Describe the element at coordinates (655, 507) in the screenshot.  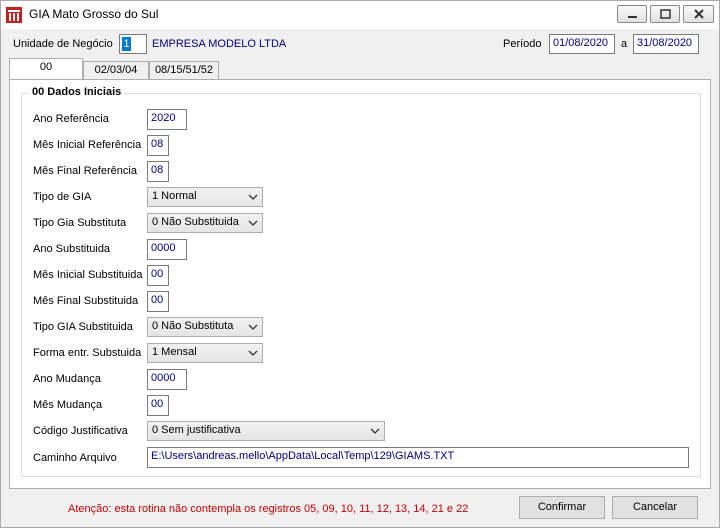
I see `cancel-button: Cancelar` at that location.